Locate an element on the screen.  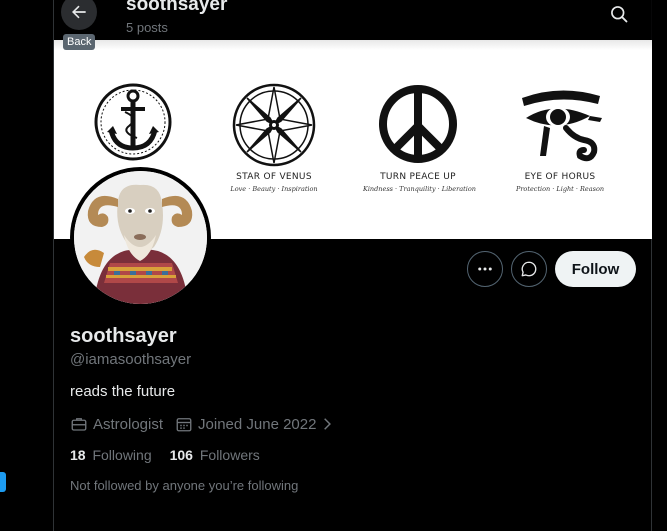
profile-header: Back soothsayer 5 posts is located at coordinates (353, 25).